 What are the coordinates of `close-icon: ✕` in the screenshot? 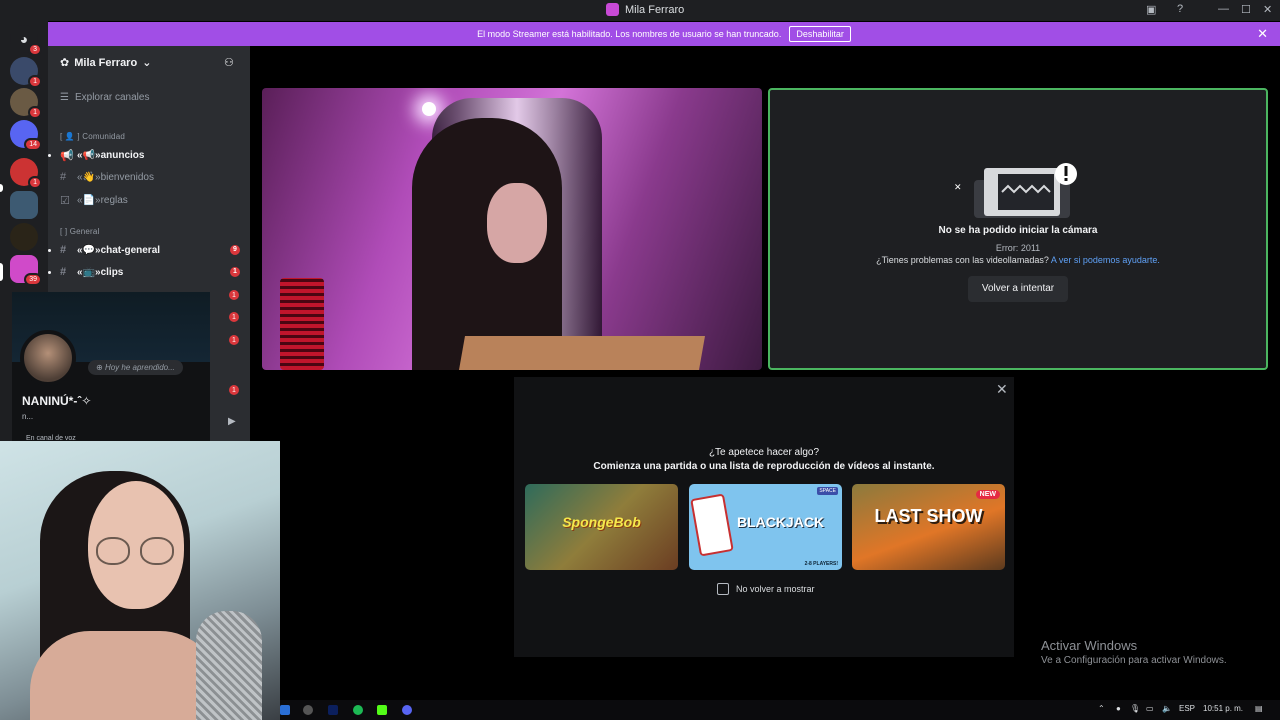 It's located at (1002, 389).